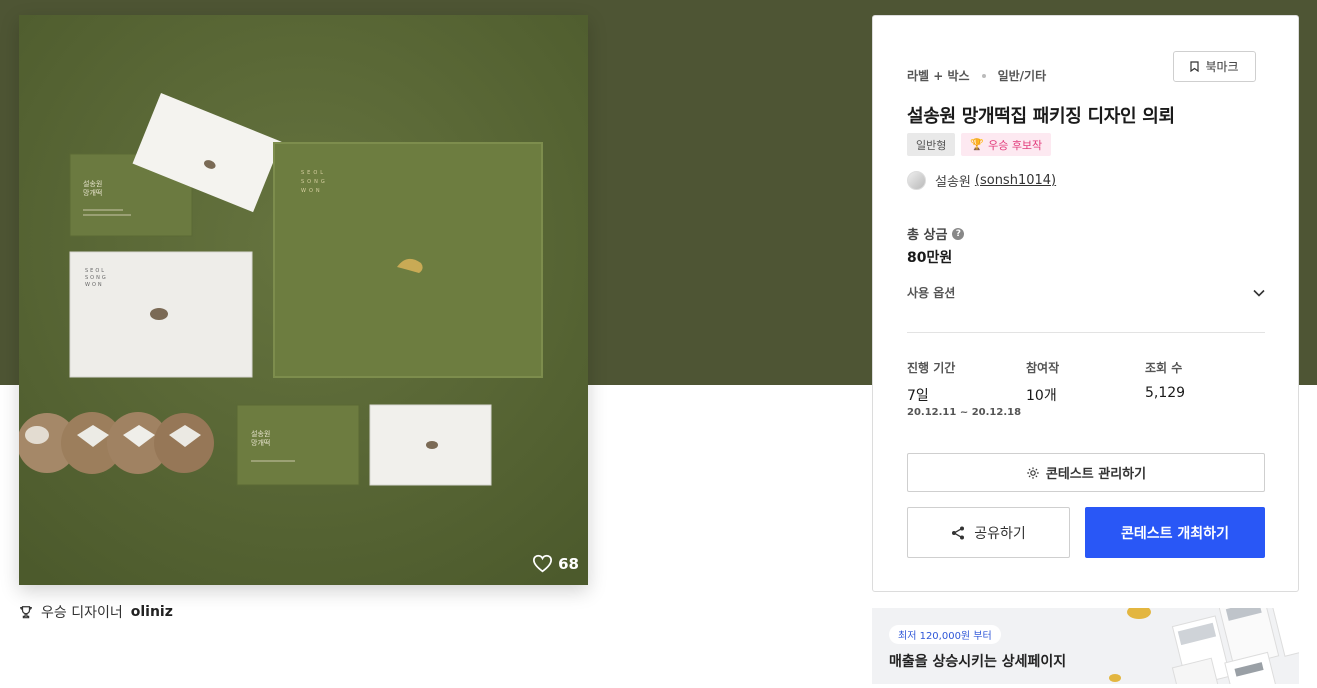 The height and width of the screenshot is (688, 1317). What do you see at coordinates (916, 180) in the screenshot?
I see `avatar` at bounding box center [916, 180].